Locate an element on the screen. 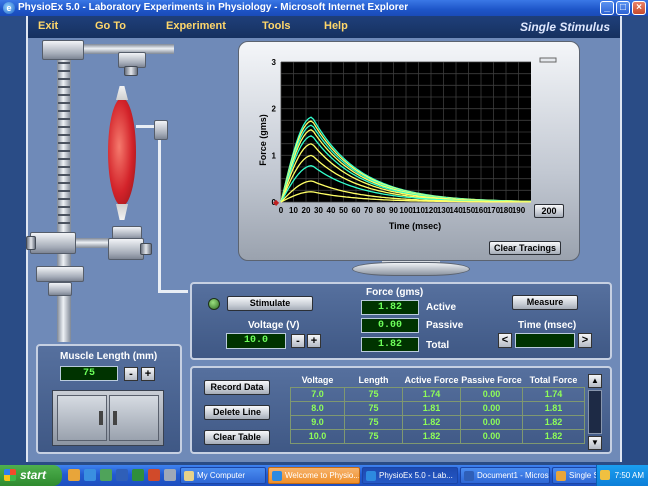 The width and height of the screenshot is (648, 486). table-scrollbar-track is located at coordinates (595, 412).